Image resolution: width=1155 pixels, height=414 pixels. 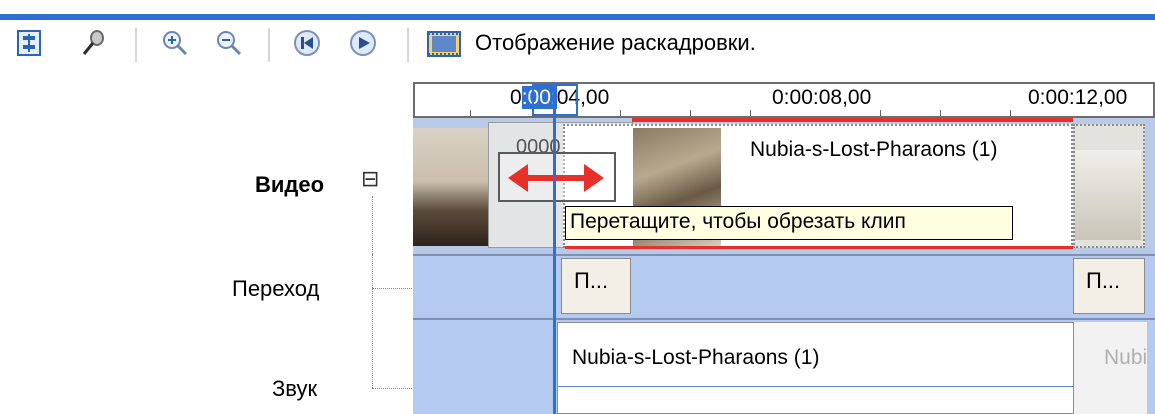 I want to click on rewind-button, so click(x=307, y=43).